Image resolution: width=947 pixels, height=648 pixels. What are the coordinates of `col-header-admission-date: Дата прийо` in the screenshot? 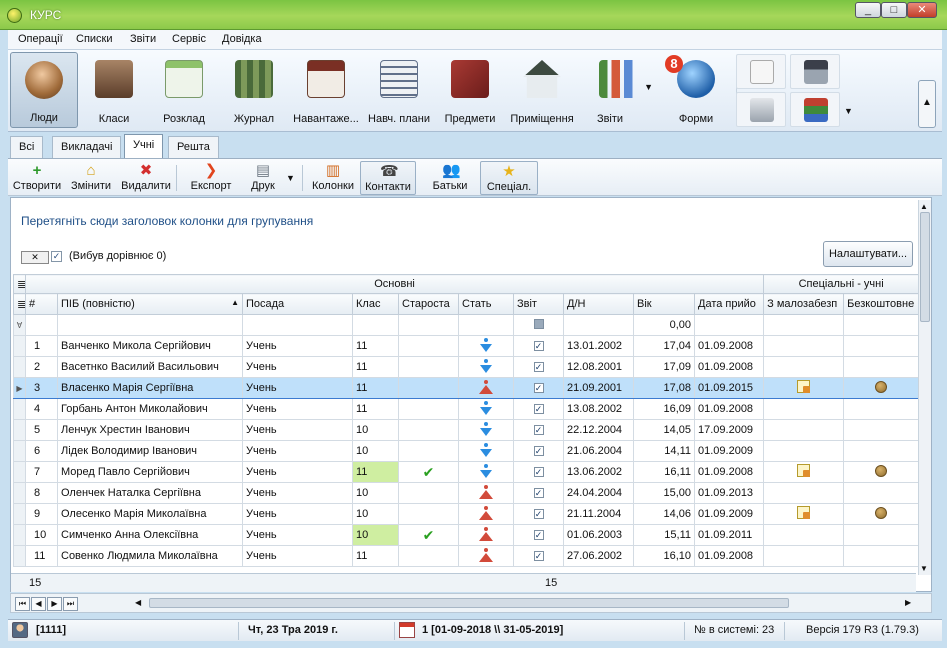 It's located at (729, 304).